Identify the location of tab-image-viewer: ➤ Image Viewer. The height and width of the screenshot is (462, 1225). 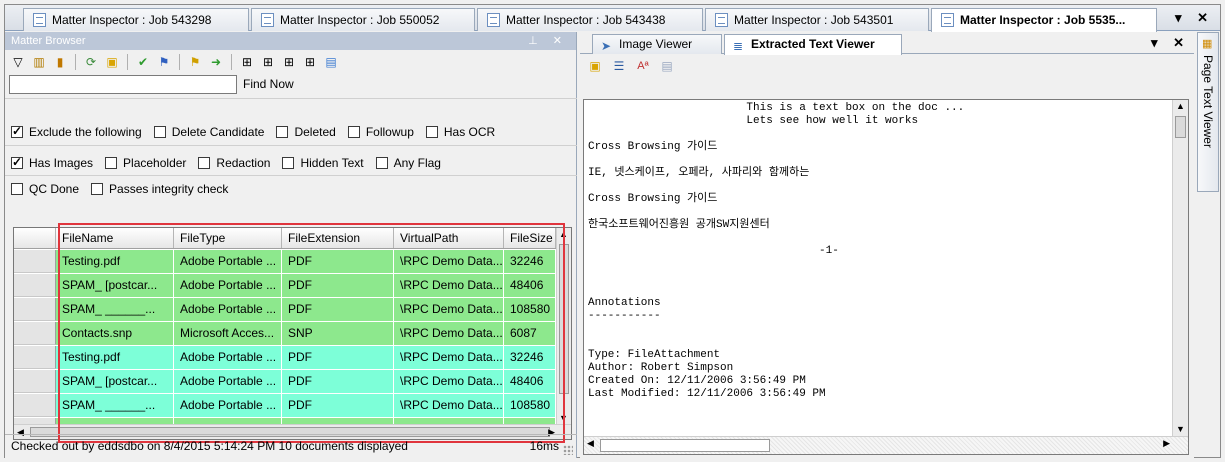
(657, 44).